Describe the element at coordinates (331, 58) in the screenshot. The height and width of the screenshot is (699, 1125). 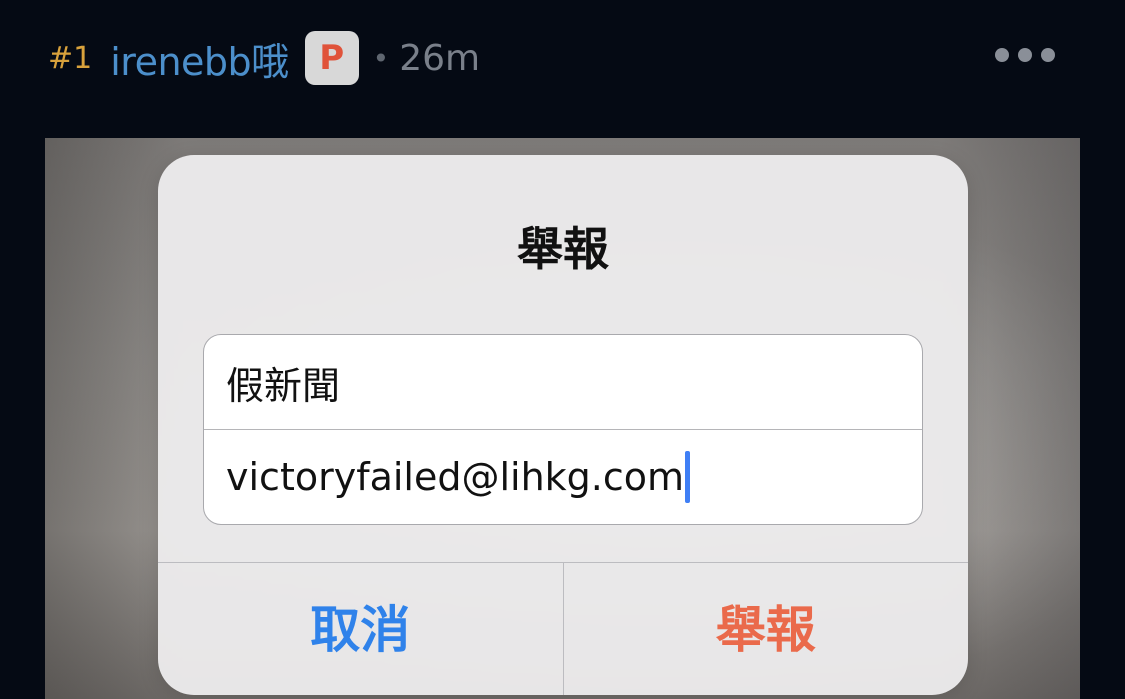
I see `user-badge: P` at that location.